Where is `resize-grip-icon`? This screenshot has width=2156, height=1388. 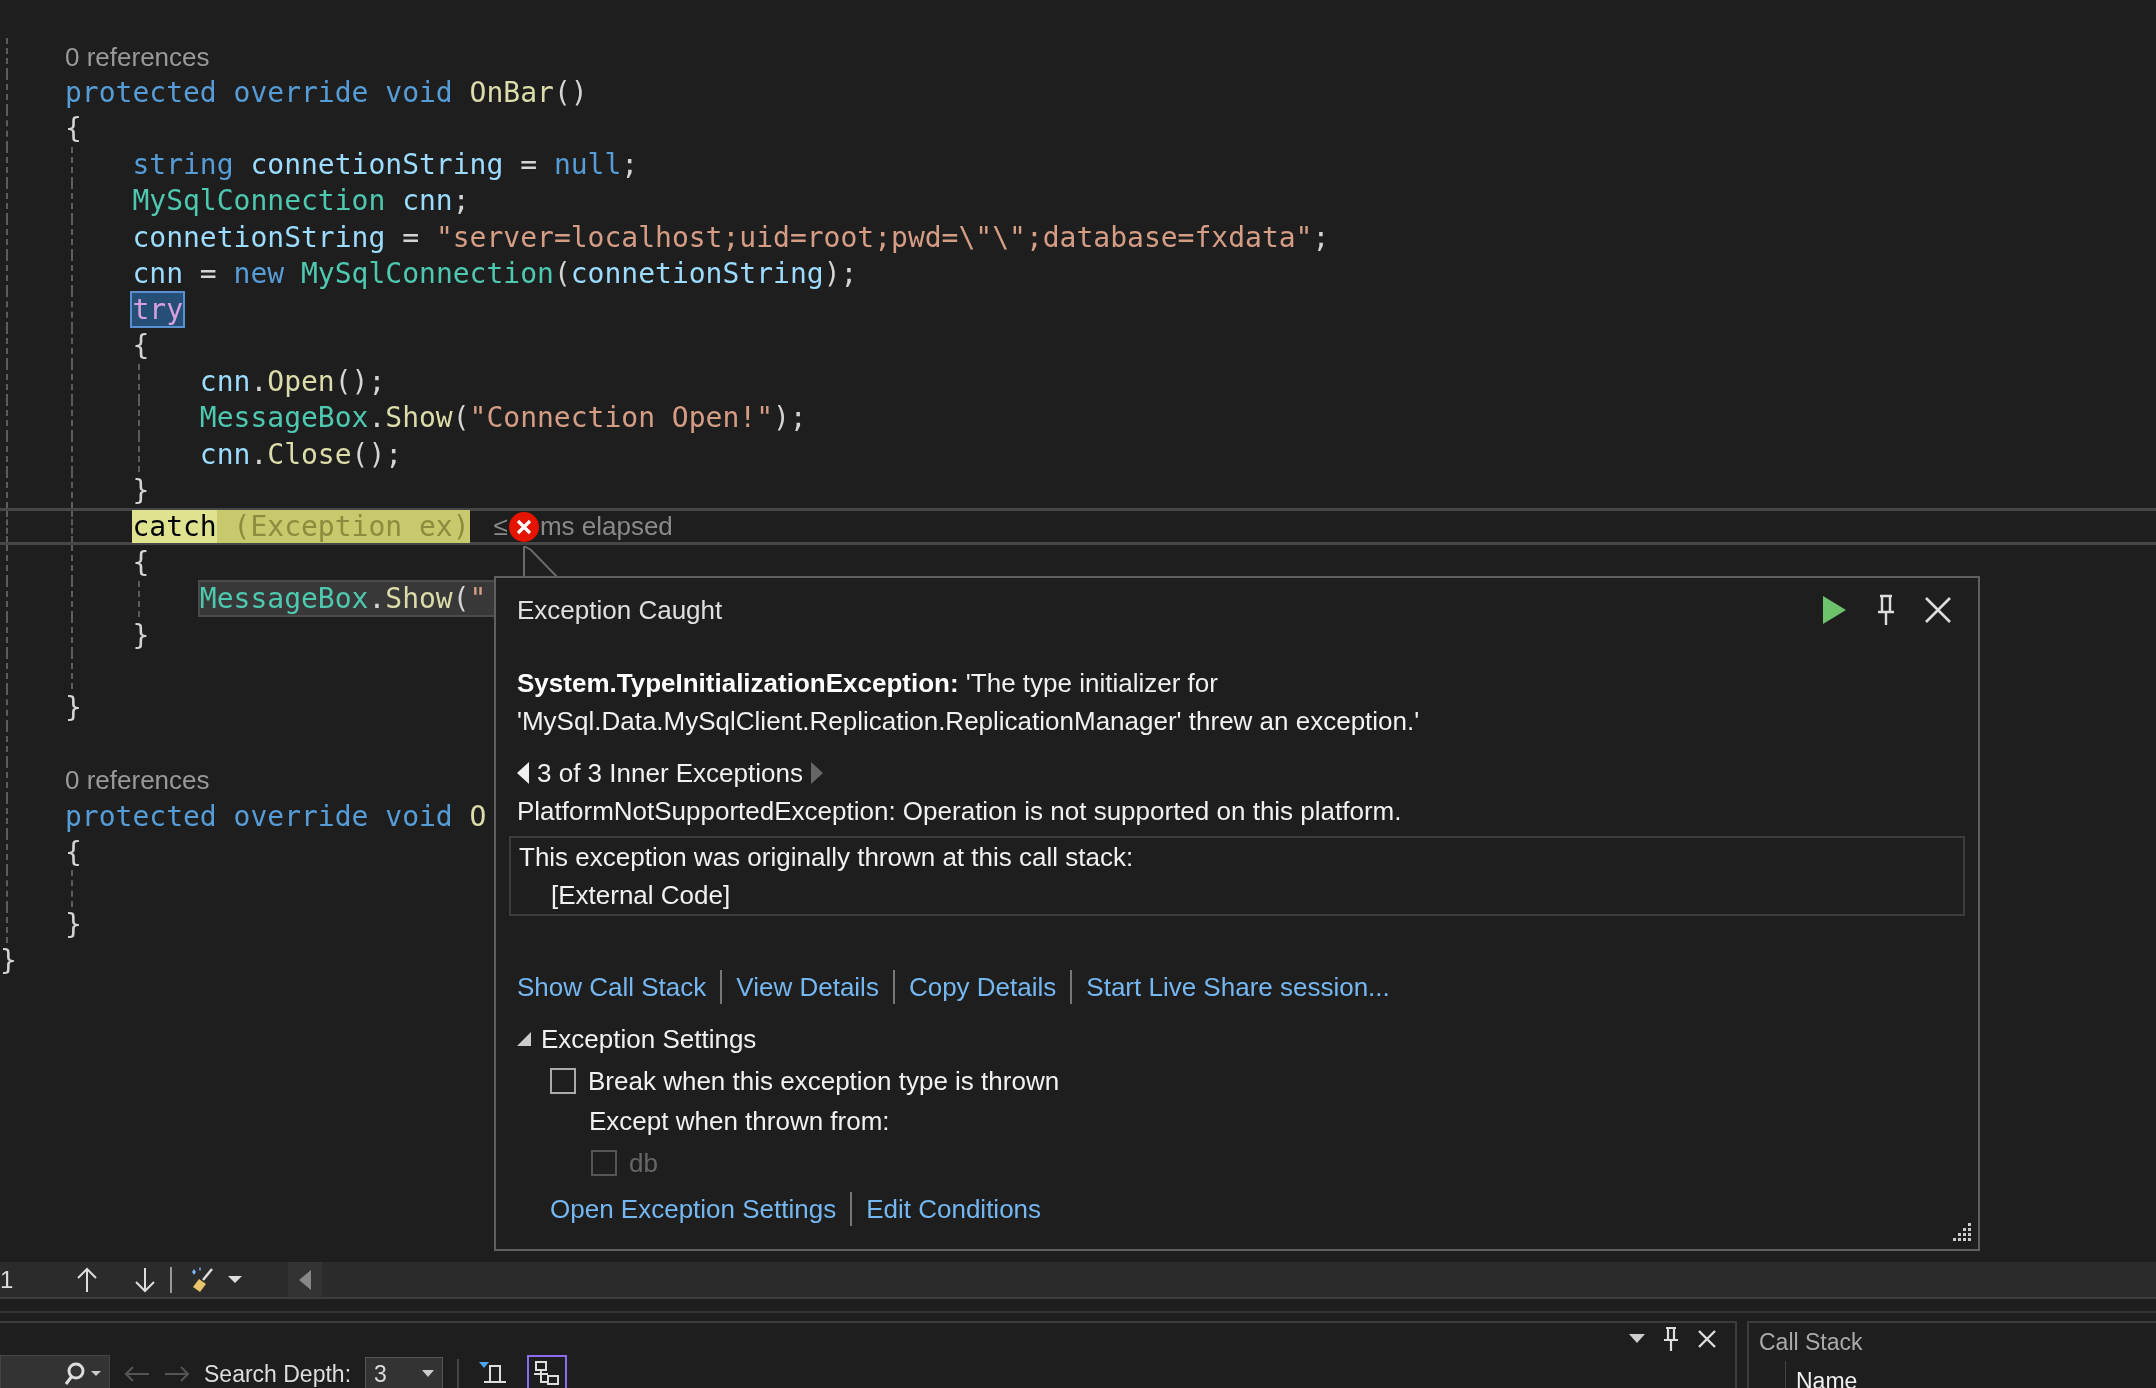
resize-grip-icon is located at coordinates (1962, 1233).